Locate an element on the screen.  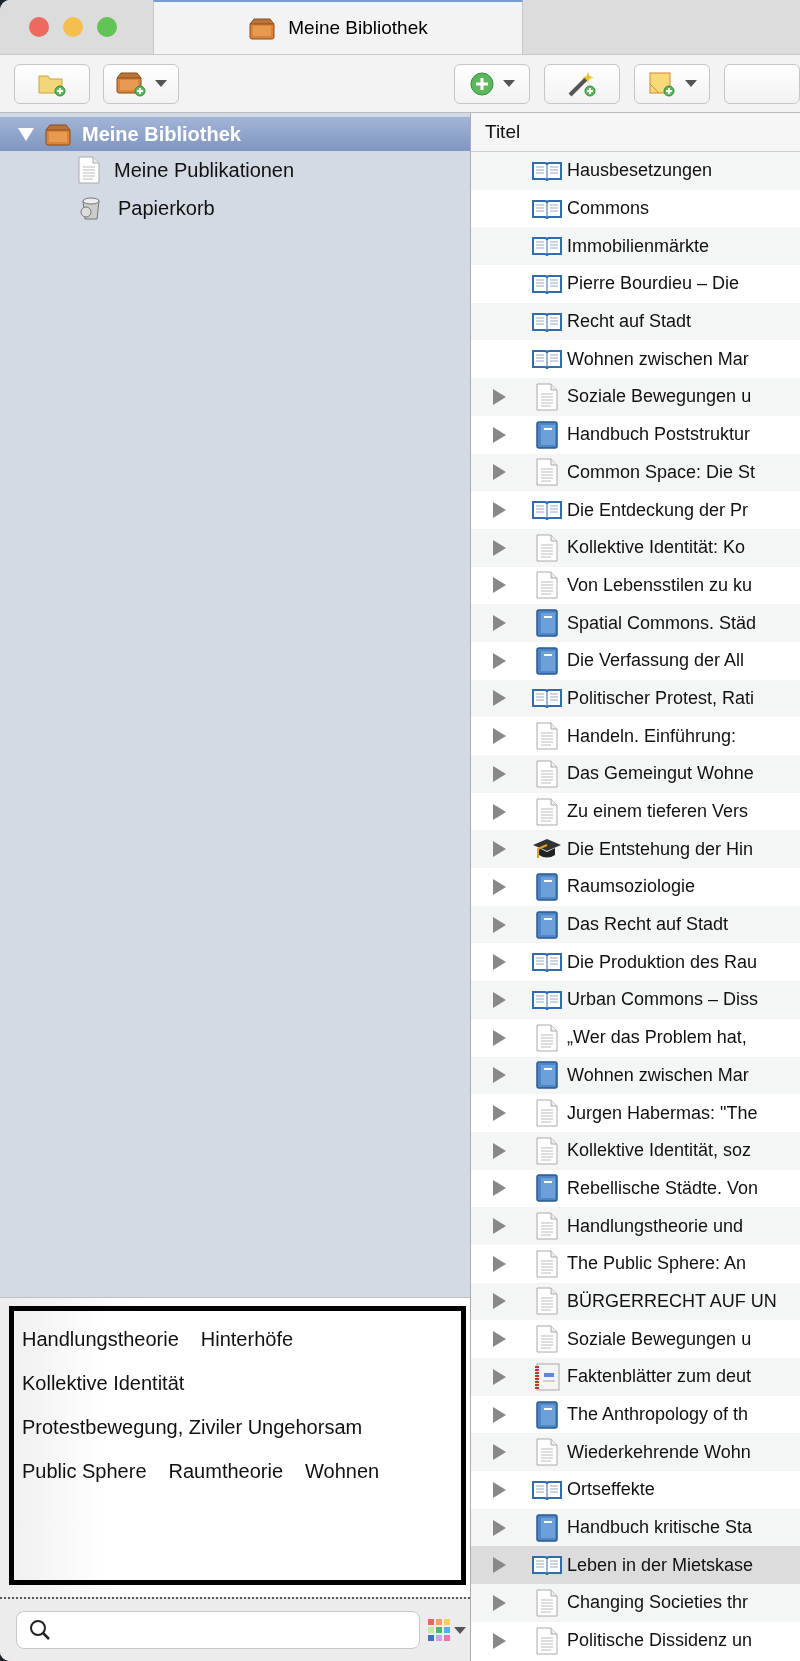
item-row: Immobilienmärkte is located at coordinates (635, 246).